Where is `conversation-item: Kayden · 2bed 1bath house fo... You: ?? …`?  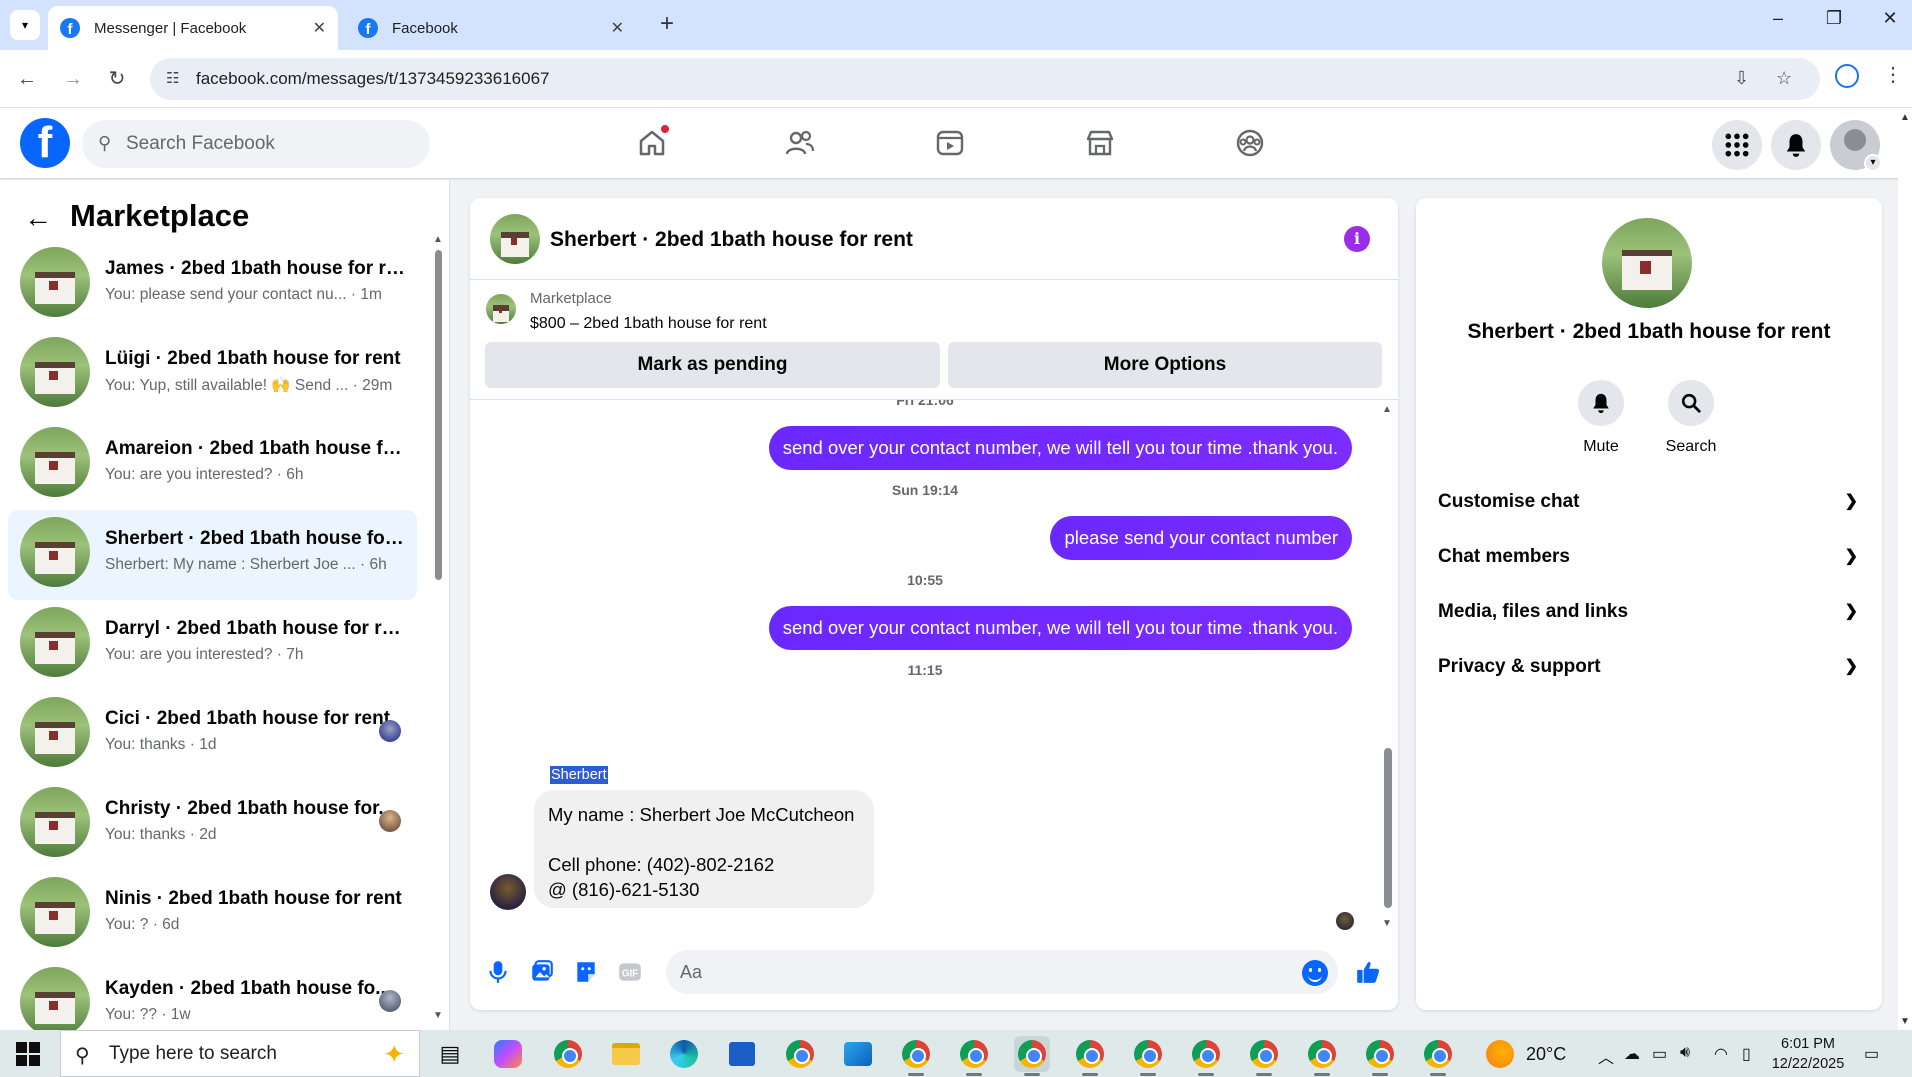
conversation-item: Kayden · 2bed 1bath house fo... You: ?? … is located at coordinates (212, 995).